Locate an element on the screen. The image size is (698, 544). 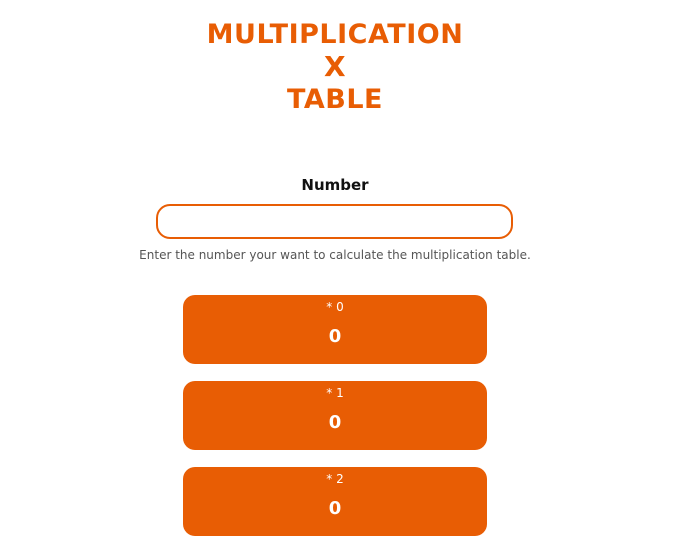
multiplier-label: * 2 is located at coordinates (335, 479).